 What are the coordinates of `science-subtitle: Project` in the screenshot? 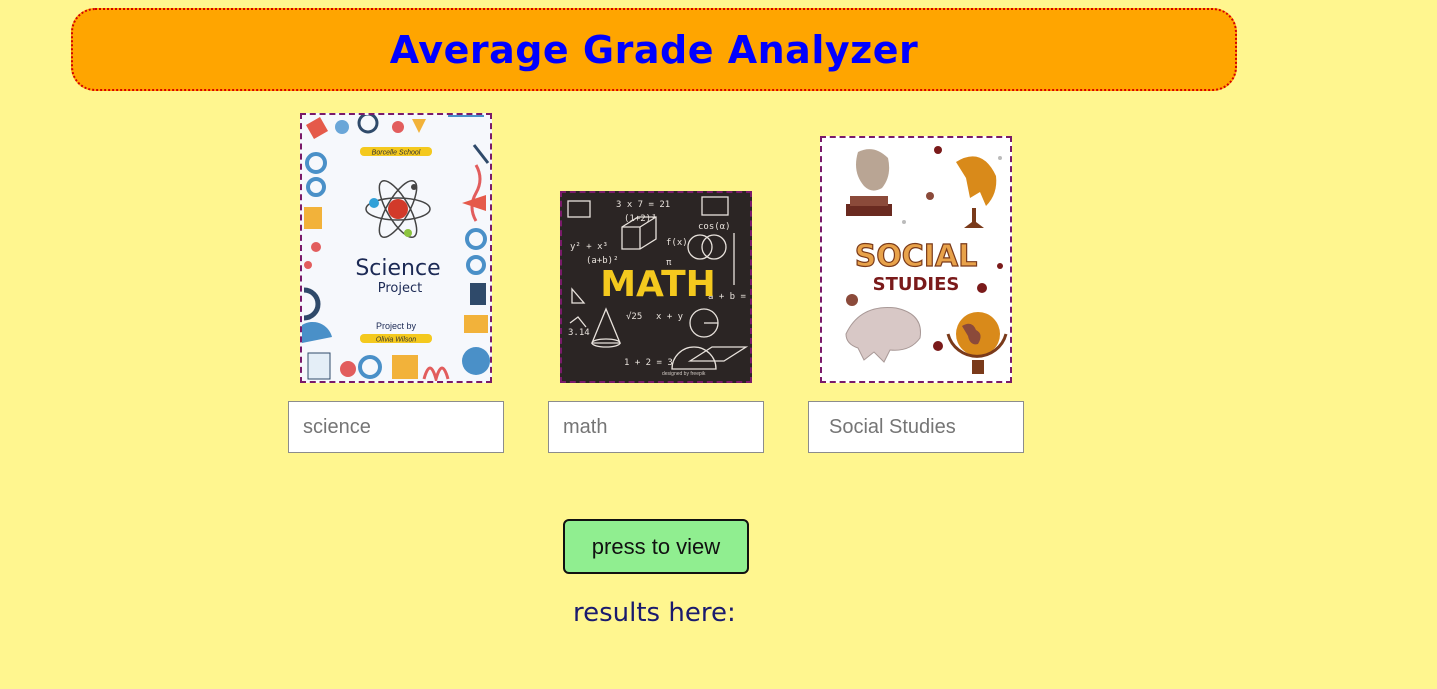 It's located at (400, 288).